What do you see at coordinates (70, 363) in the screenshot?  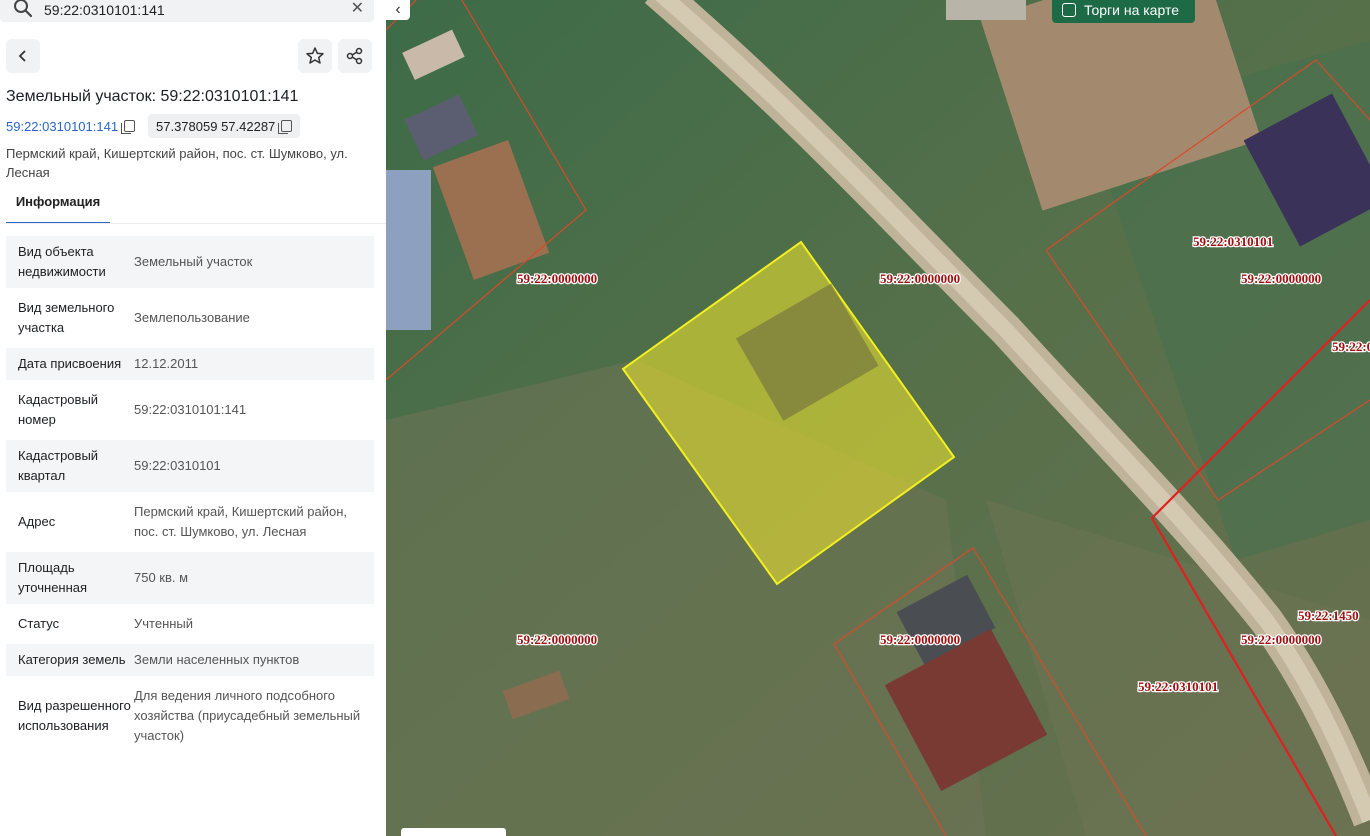 I see `row-label: Дата присвоения` at bounding box center [70, 363].